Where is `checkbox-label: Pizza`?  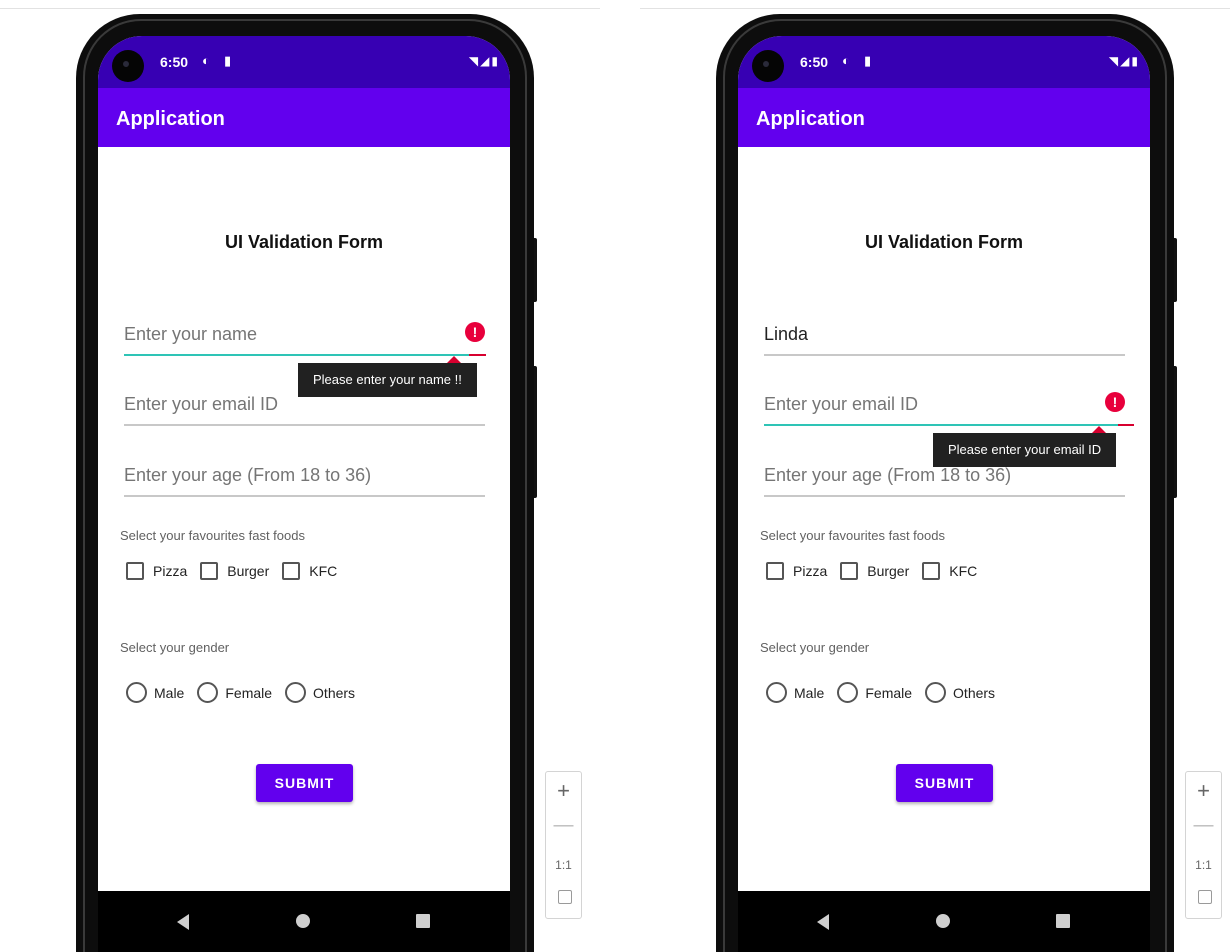 checkbox-label: Pizza is located at coordinates (810, 571).